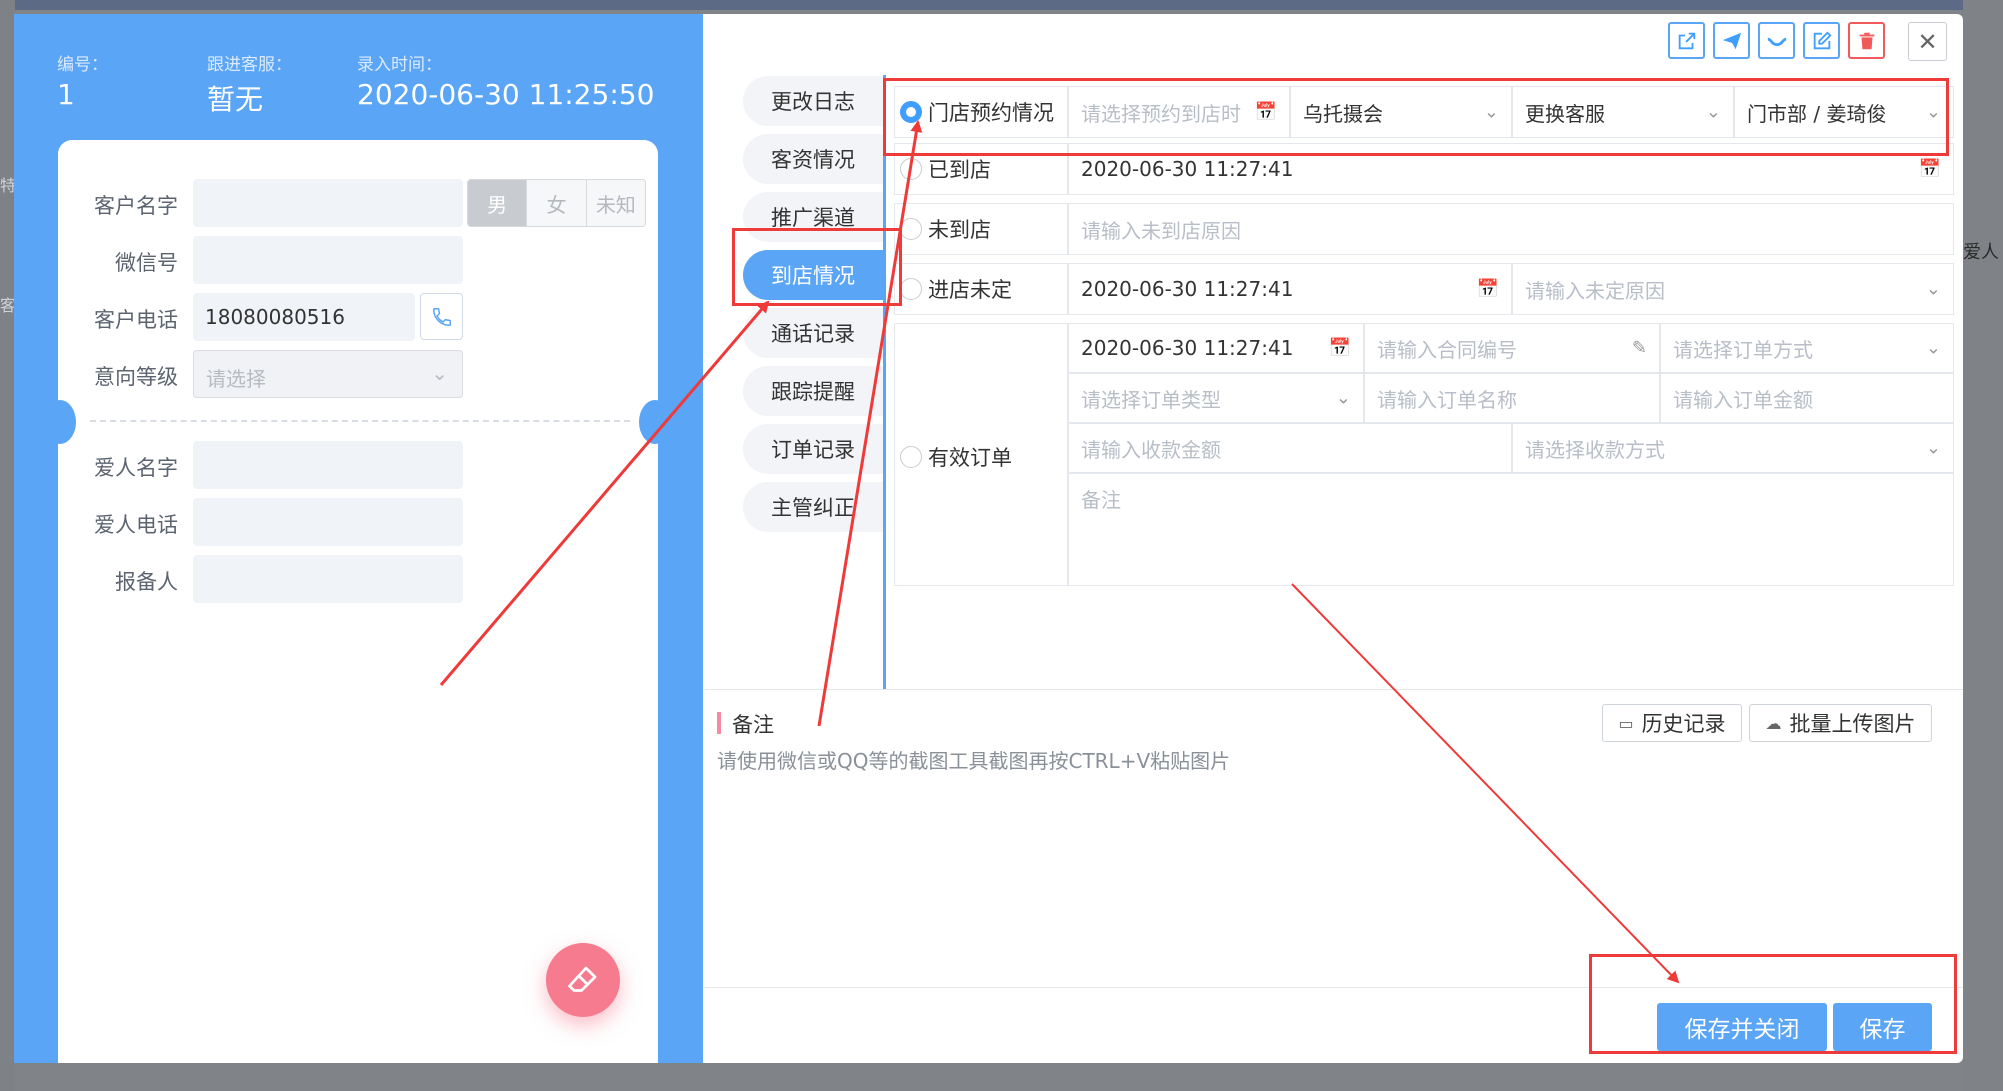 This screenshot has height=1091, width=2003. Describe the element at coordinates (1001, 5) in the screenshot. I see `background-top-bar` at that location.